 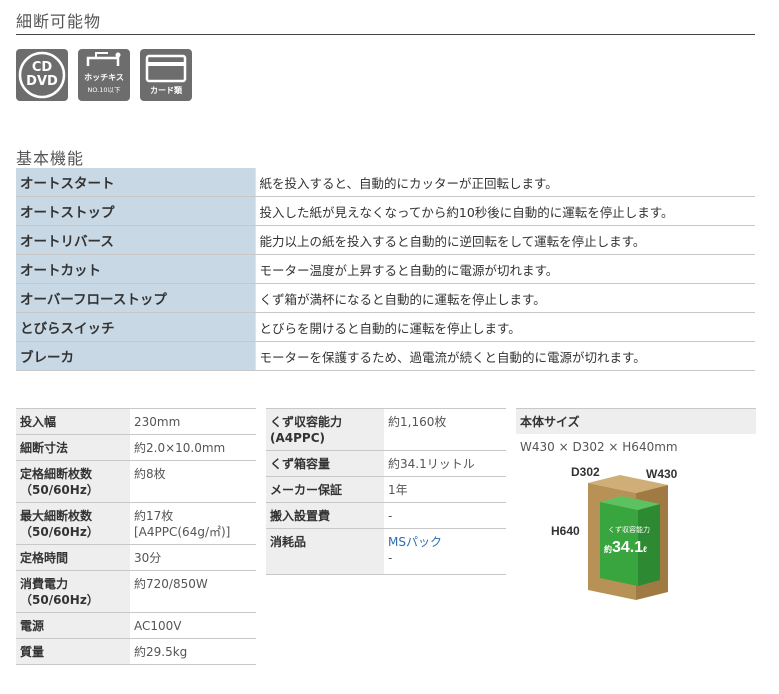 What do you see at coordinates (298, 438) in the screenshot?
I see `spec-key-subtext: (A4PPC)` at bounding box center [298, 438].